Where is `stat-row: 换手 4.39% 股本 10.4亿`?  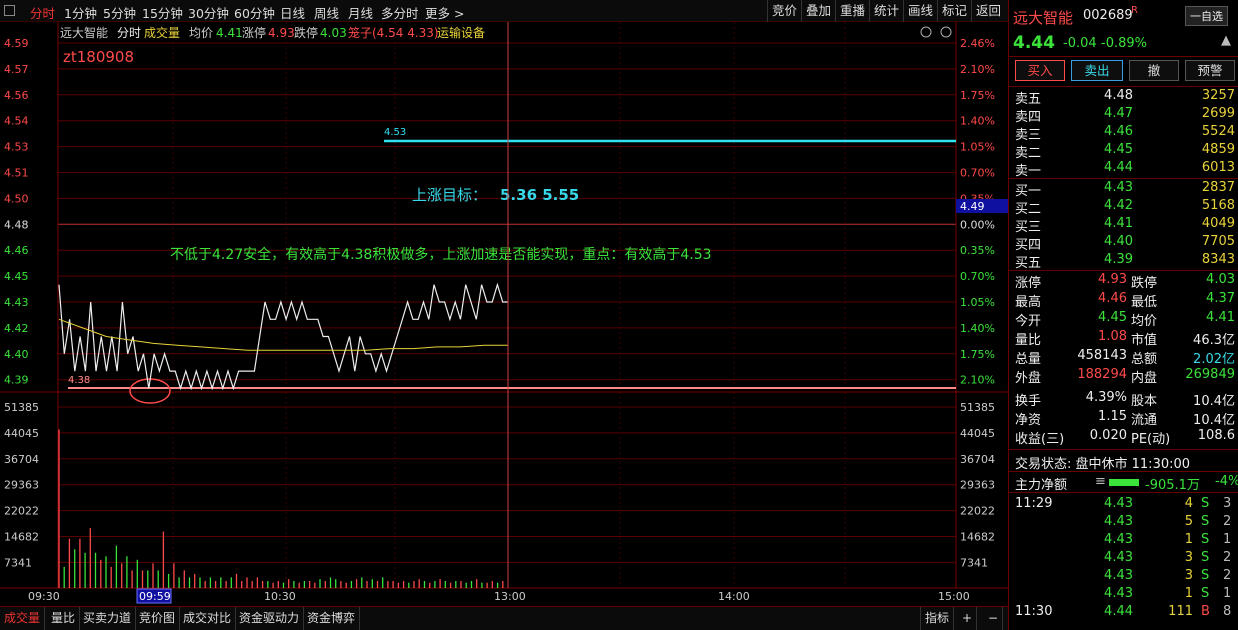
stat-row: 换手 4.39% 股本 10.4亿 is located at coordinates (1123, 399).